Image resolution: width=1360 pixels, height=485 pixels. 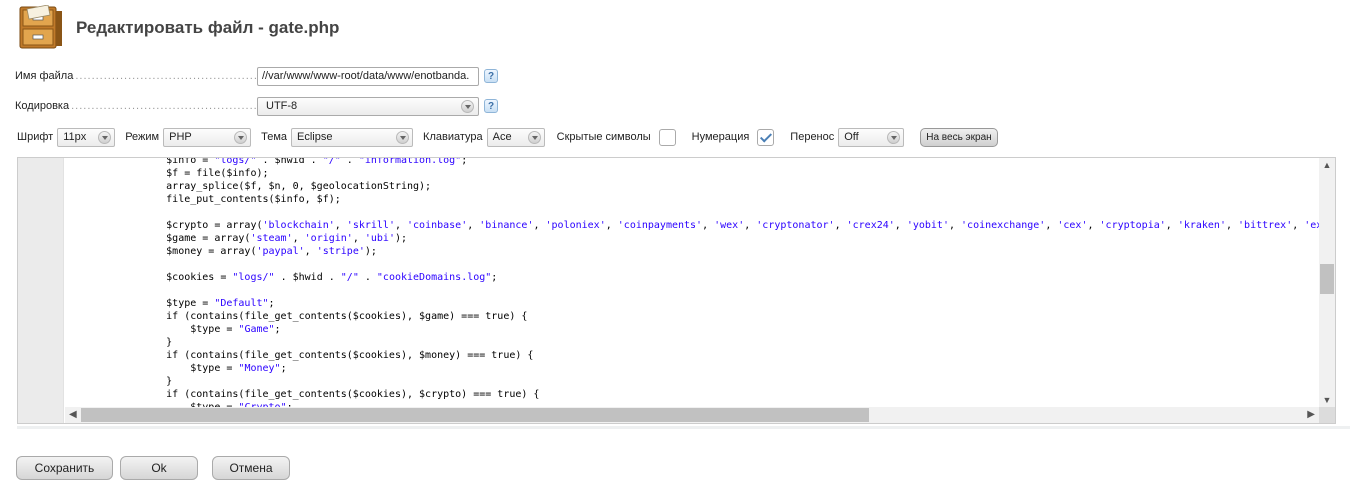 What do you see at coordinates (42, 106) in the screenshot?
I see `encoding-label-text: Кодировка` at bounding box center [42, 106].